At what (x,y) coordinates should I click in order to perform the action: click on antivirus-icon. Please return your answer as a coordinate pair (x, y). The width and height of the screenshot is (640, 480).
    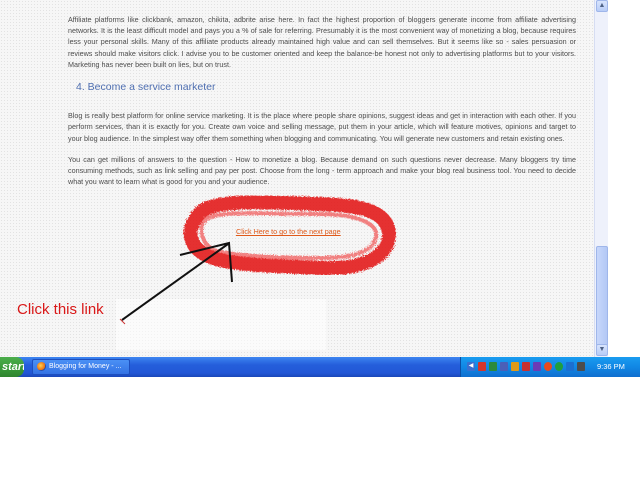
    Looking at the image, I should click on (526, 366).